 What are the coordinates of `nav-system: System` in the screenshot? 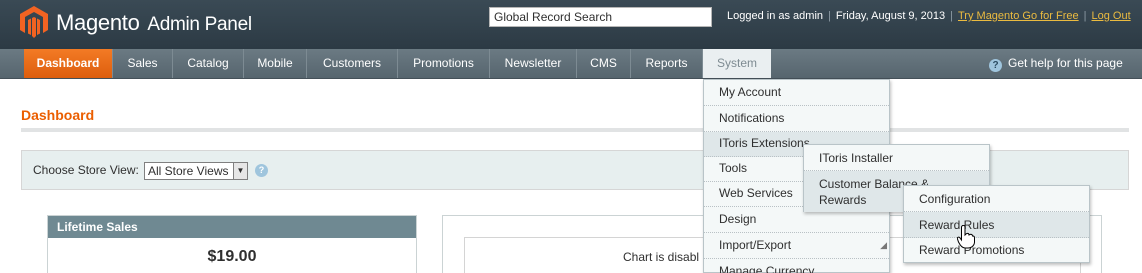 It's located at (737, 63).